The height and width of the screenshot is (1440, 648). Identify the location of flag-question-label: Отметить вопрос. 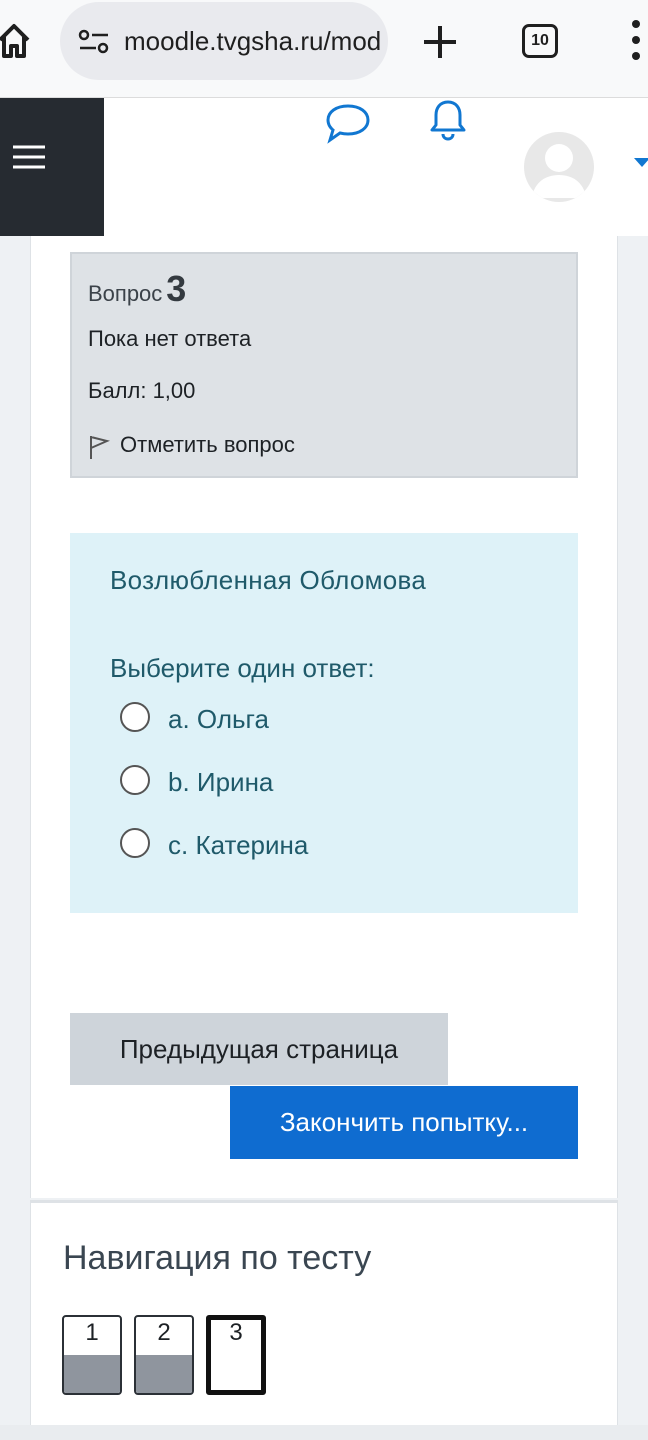
(207, 444).